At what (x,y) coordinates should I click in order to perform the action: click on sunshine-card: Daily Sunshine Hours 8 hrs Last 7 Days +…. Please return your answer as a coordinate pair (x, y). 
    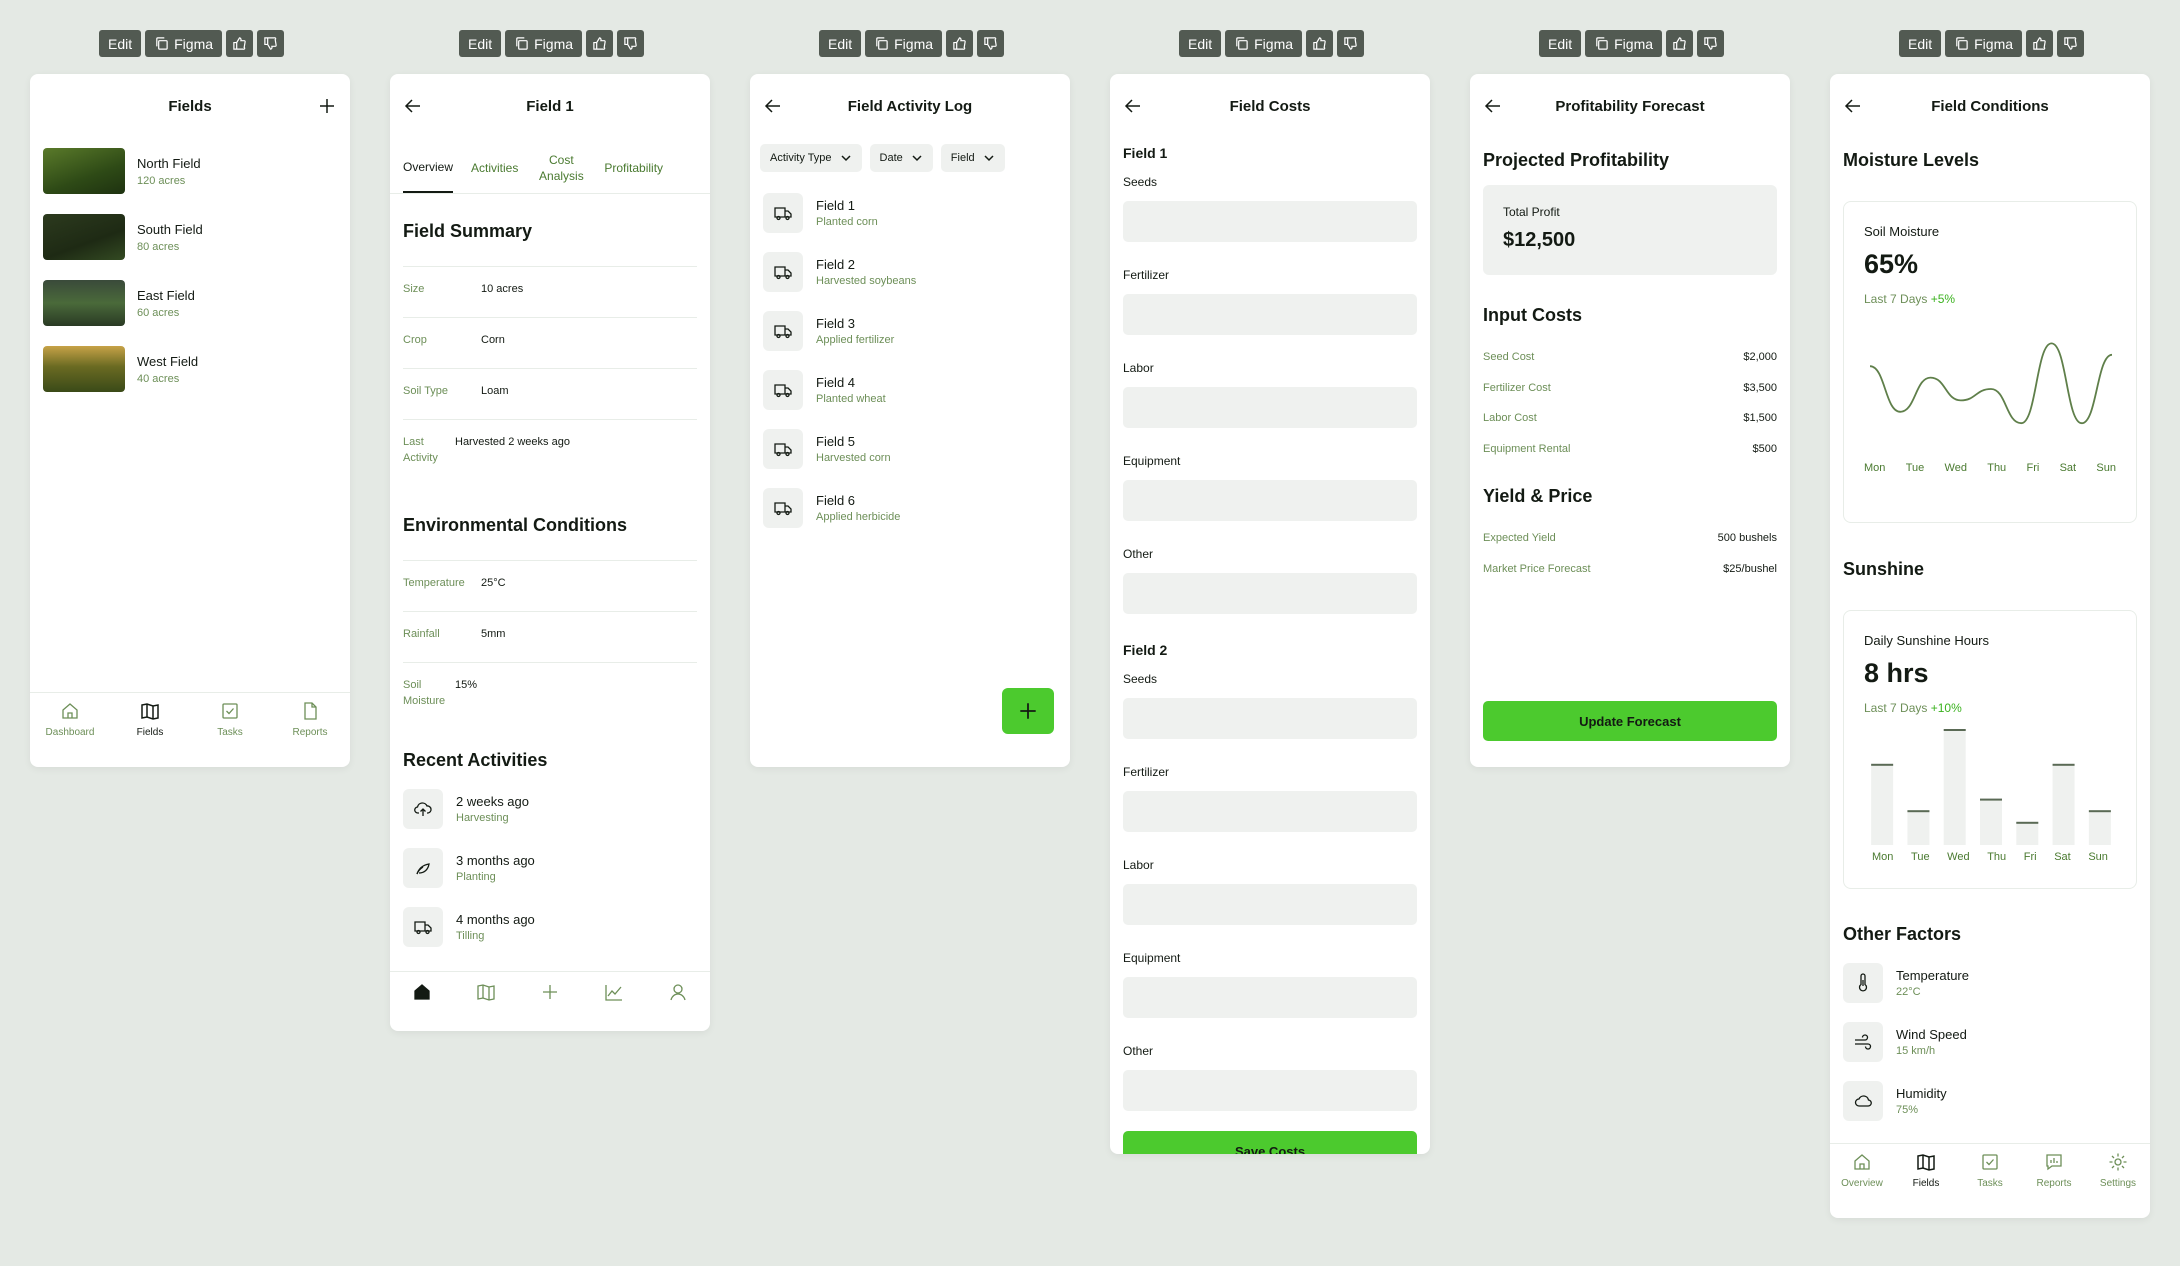
    Looking at the image, I should click on (1990, 749).